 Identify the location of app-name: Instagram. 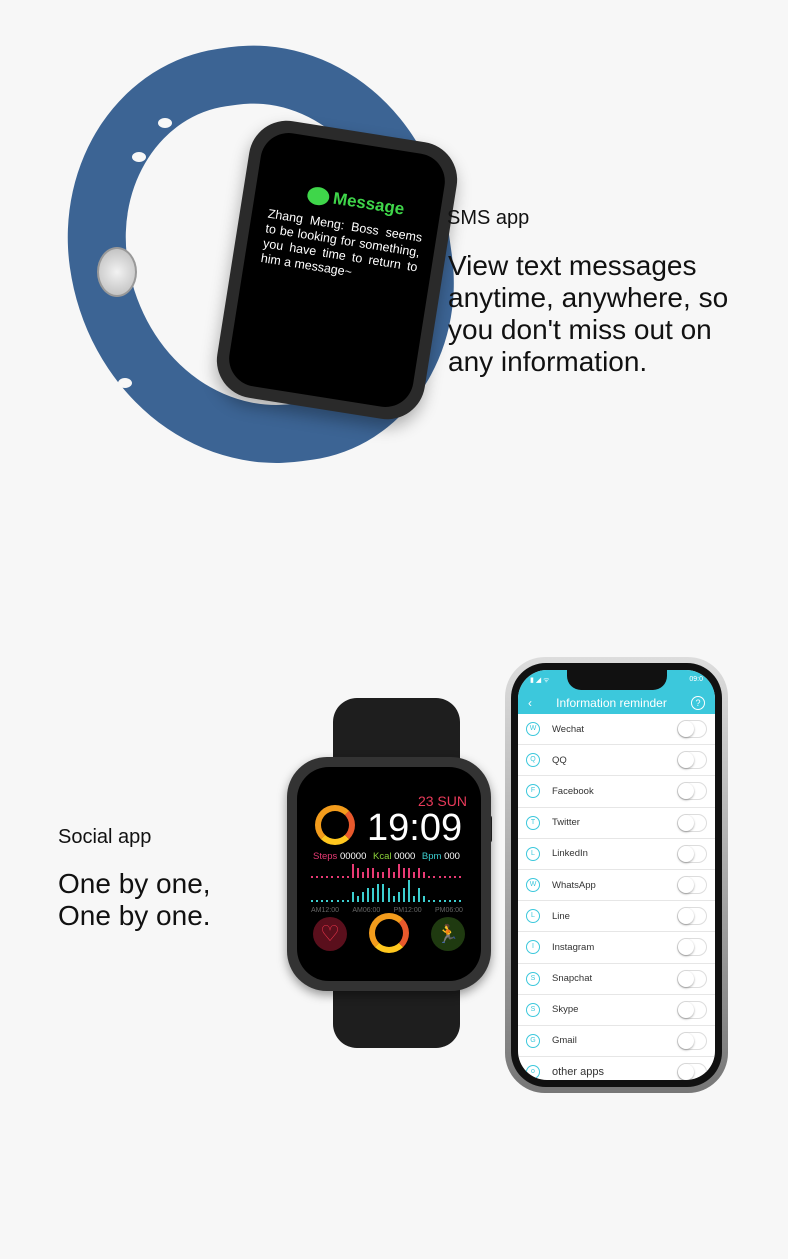
(573, 947).